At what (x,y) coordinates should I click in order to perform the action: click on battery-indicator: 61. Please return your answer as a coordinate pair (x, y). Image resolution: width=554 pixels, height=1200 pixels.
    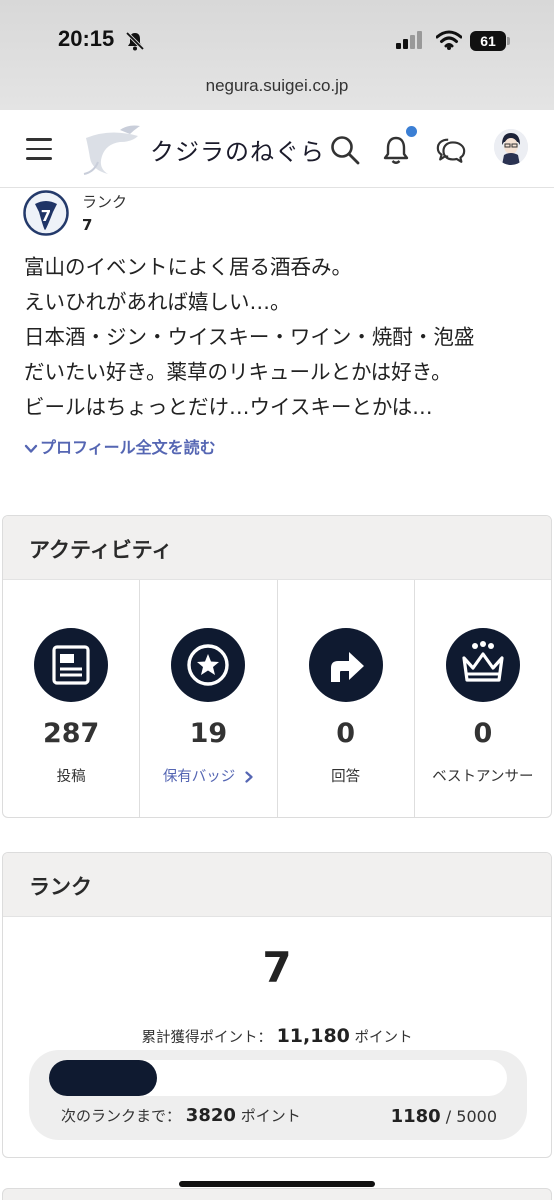
    Looking at the image, I should click on (488, 41).